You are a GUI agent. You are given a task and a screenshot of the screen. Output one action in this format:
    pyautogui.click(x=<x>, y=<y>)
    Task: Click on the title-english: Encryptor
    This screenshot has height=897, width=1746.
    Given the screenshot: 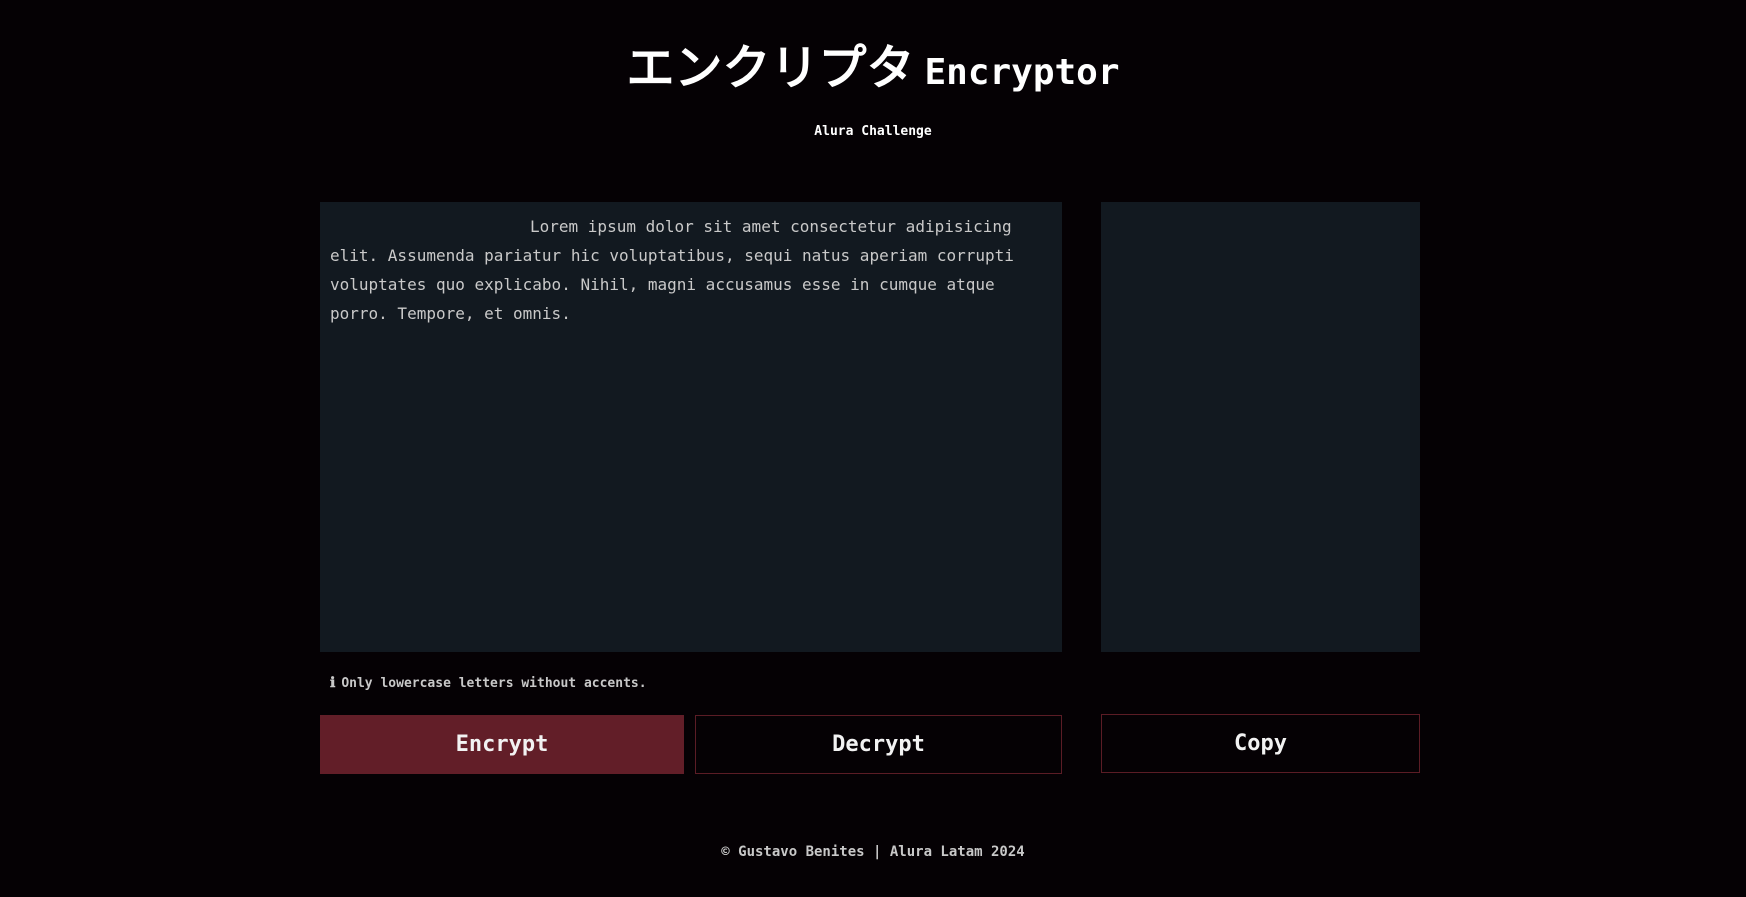 What is the action you would take?
    pyautogui.click(x=1022, y=72)
    